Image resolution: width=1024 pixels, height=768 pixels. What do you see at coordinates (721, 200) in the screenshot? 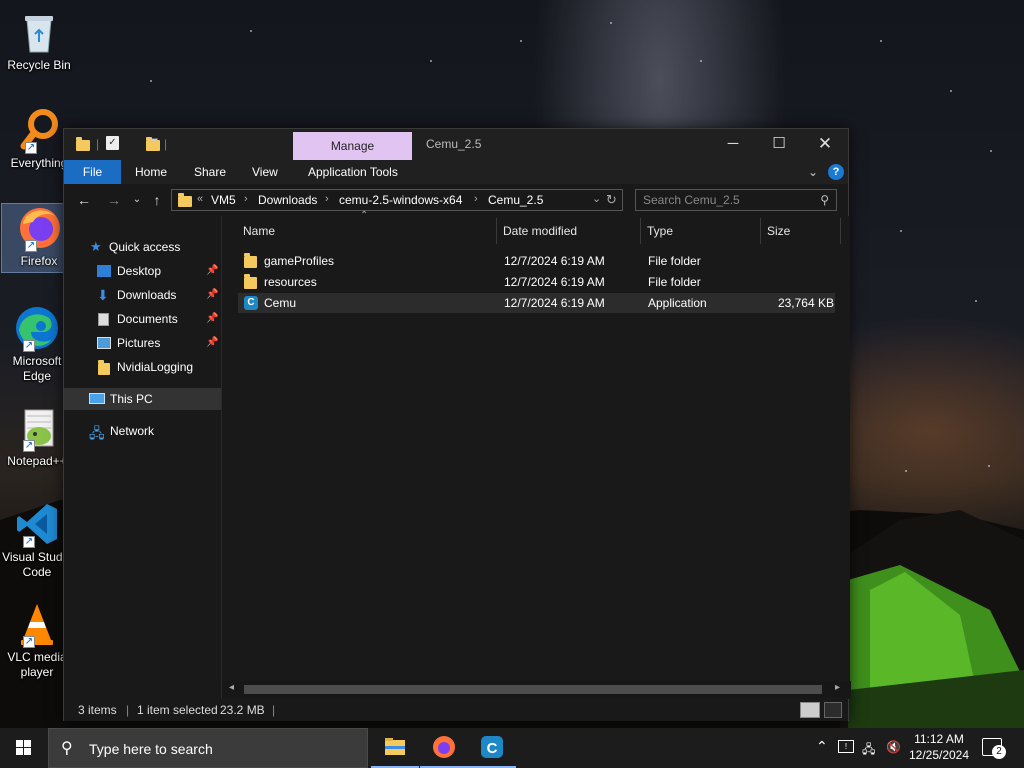
I see `search-input` at bounding box center [721, 200].